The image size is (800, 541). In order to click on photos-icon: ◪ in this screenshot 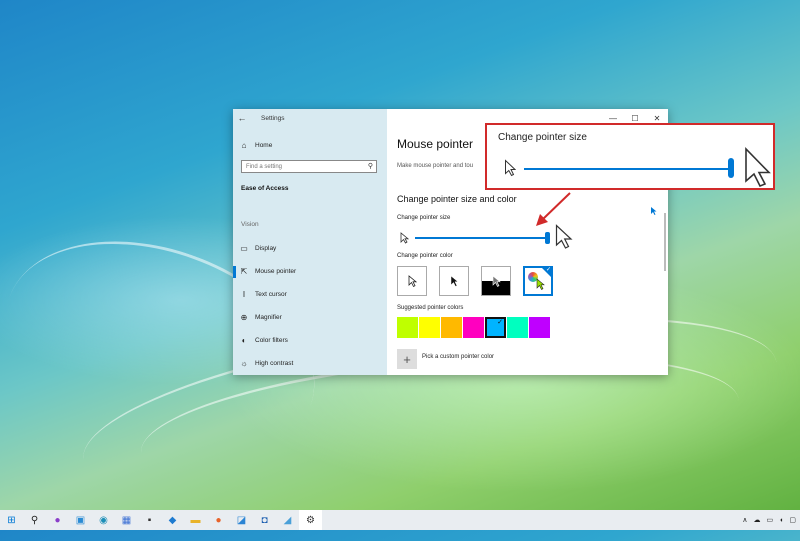, I will do `click(241, 520)`.